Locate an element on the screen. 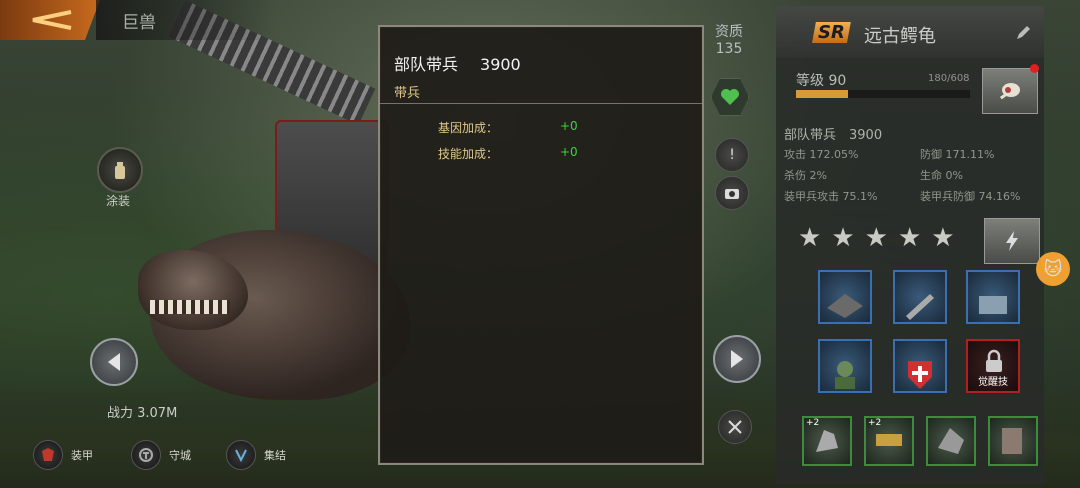  cat-face-icon: 🐱 is located at coordinates (1053, 269).